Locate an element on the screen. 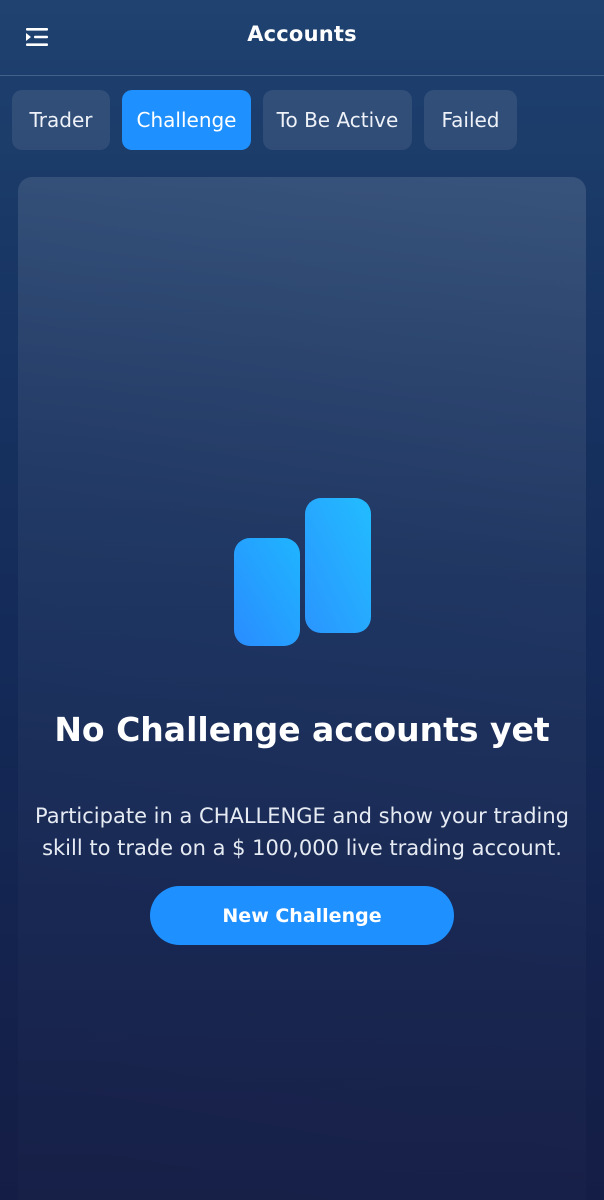 Image resolution: width=604 pixels, height=1200 pixels. bar-chart-icon is located at coordinates (302, 572).